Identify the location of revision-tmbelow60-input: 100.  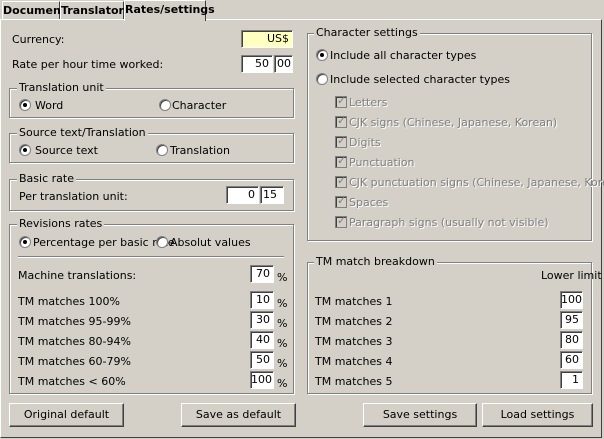
(262, 380).